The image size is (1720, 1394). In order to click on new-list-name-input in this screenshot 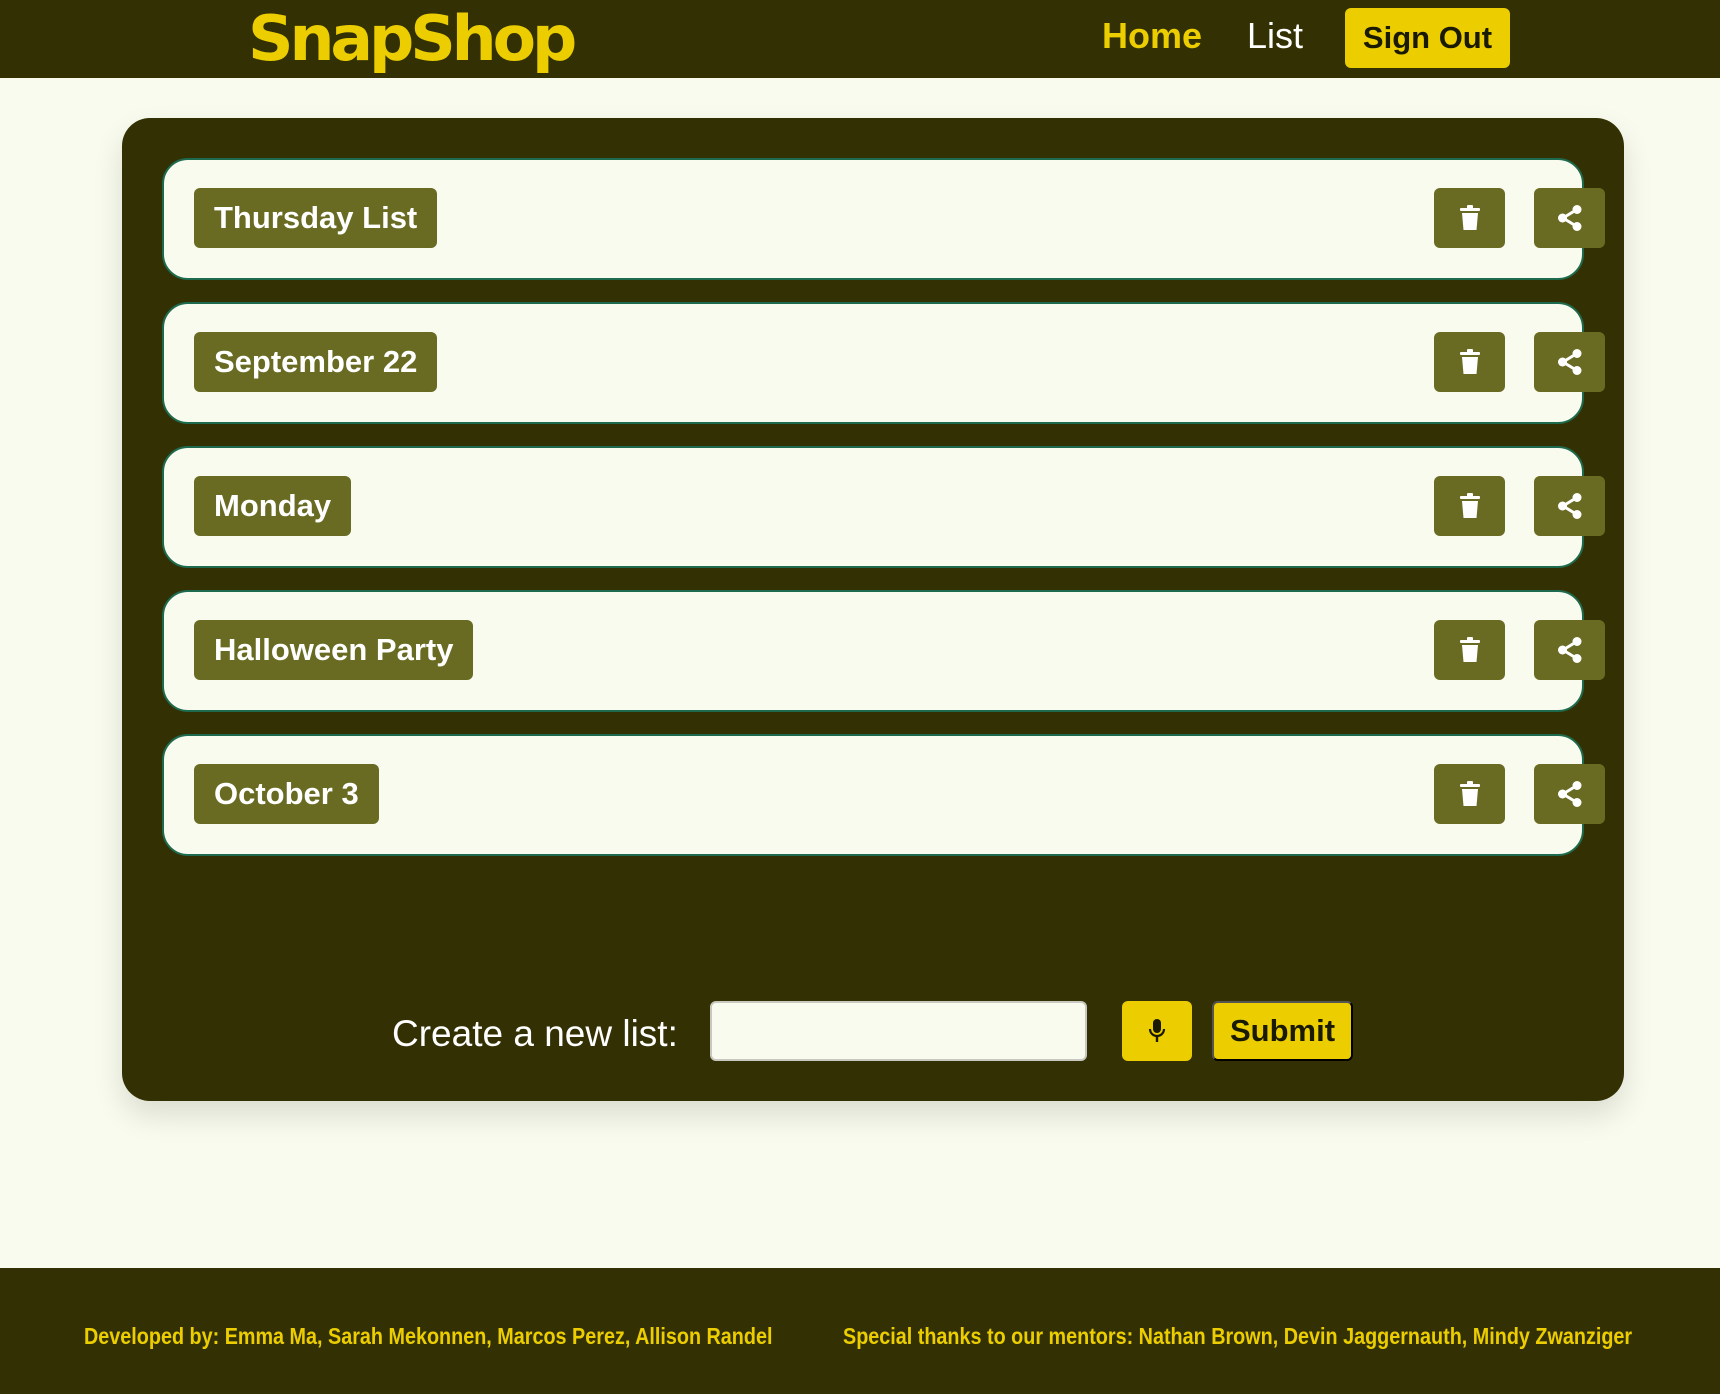, I will do `click(898, 1031)`.